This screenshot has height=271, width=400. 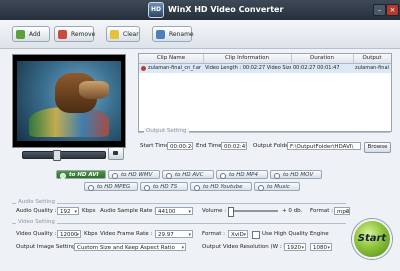 What do you see at coordinates (295, 247) in the screenshot?
I see `resolution-width-select: 1920` at bounding box center [295, 247].